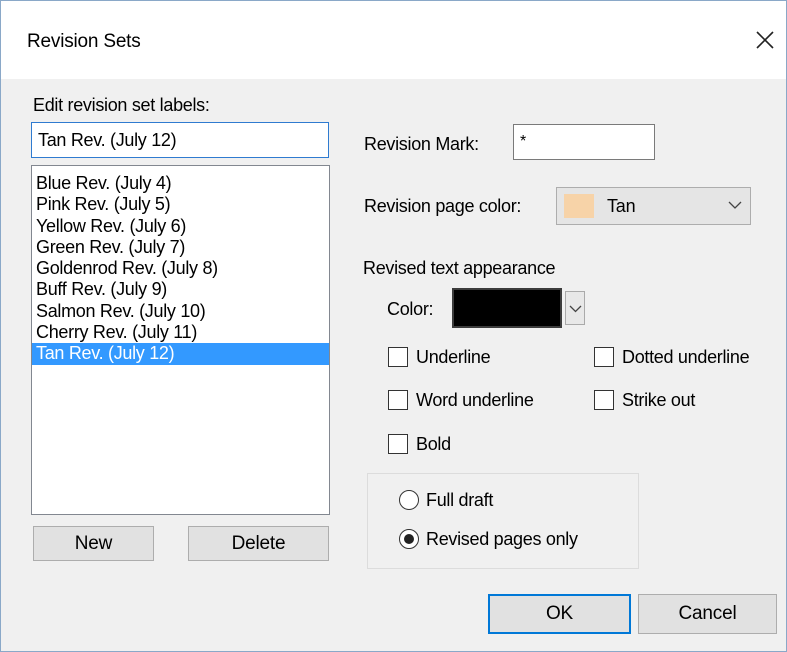 The height and width of the screenshot is (652, 787). What do you see at coordinates (659, 400) in the screenshot?
I see `strike-out-label: Strike out` at bounding box center [659, 400].